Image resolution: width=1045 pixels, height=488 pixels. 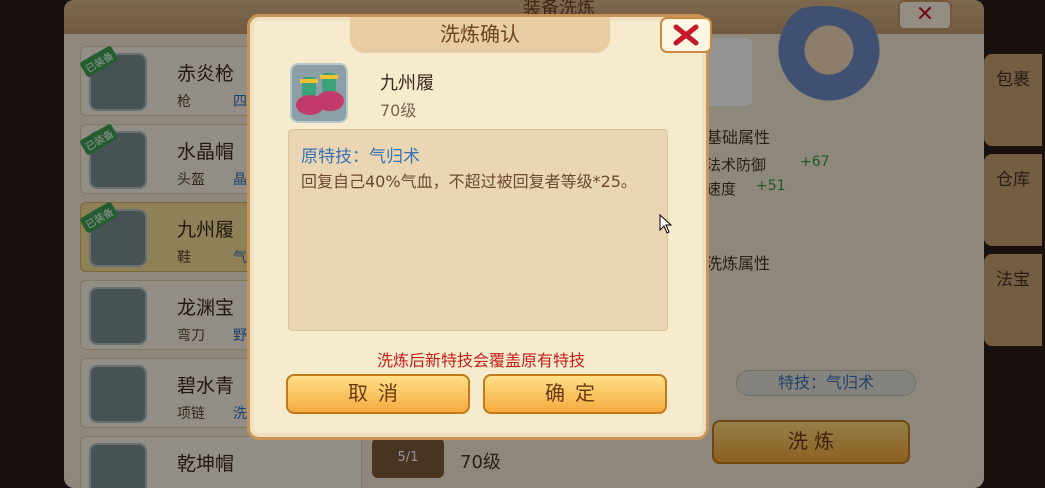 I want to click on equip-name: 九州履, so click(x=407, y=83).